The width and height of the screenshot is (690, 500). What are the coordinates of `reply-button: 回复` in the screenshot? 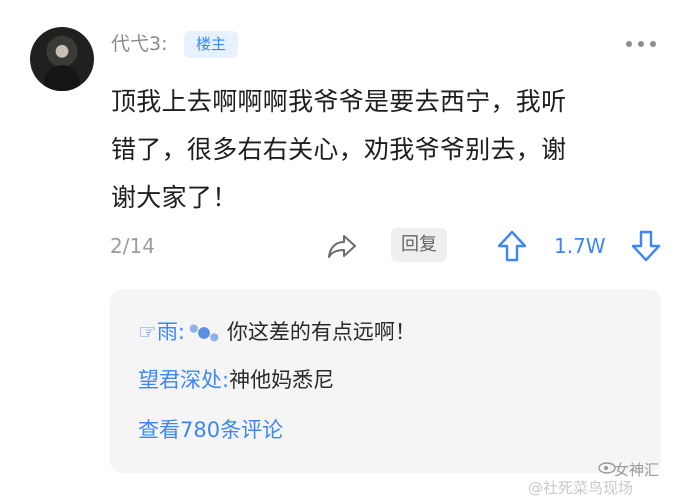 It's located at (419, 245).